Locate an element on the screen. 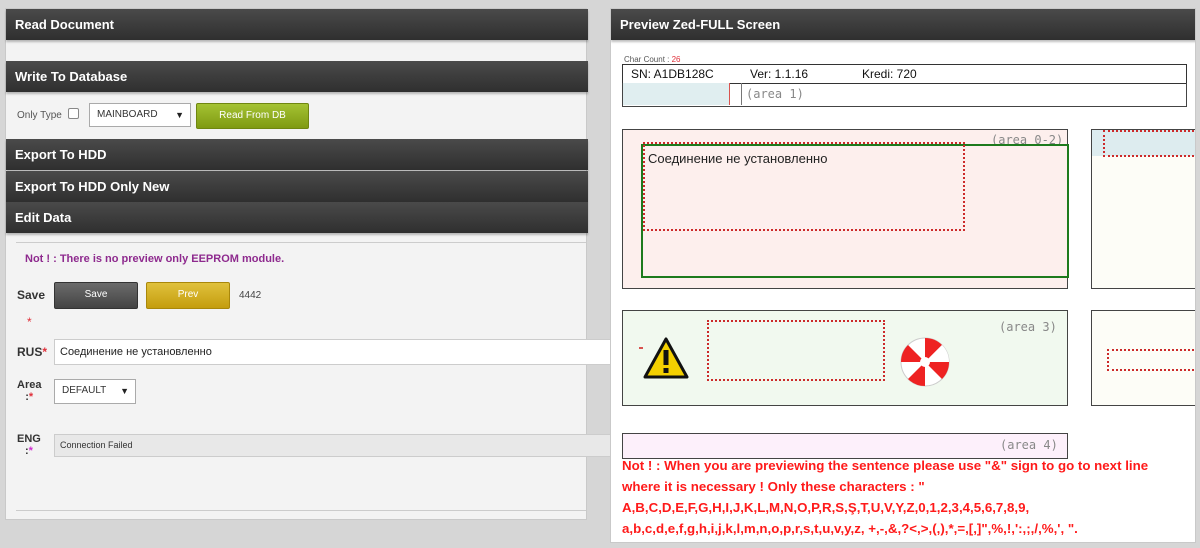 This screenshot has height=548, width=1200. kredi: Kredi: 720 is located at coordinates (889, 74).